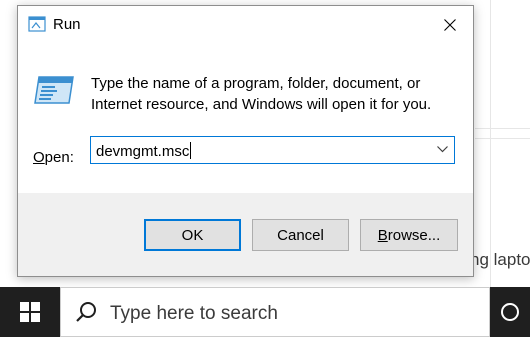  Describe the element at coordinates (86, 312) in the screenshot. I see `search-icon` at that location.